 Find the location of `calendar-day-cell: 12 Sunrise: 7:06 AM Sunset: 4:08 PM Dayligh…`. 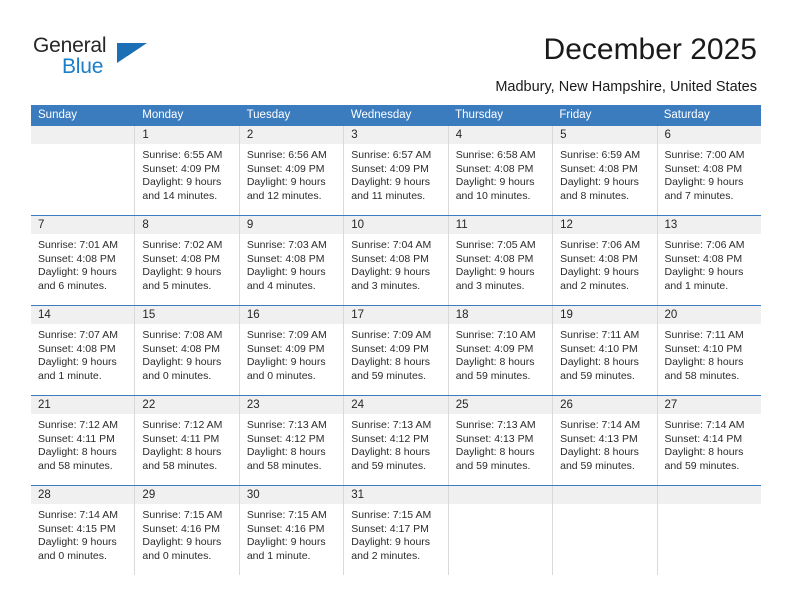

calendar-day-cell: 12 Sunrise: 7:06 AM Sunset: 4:08 PM Dayligh… is located at coordinates (605, 260).